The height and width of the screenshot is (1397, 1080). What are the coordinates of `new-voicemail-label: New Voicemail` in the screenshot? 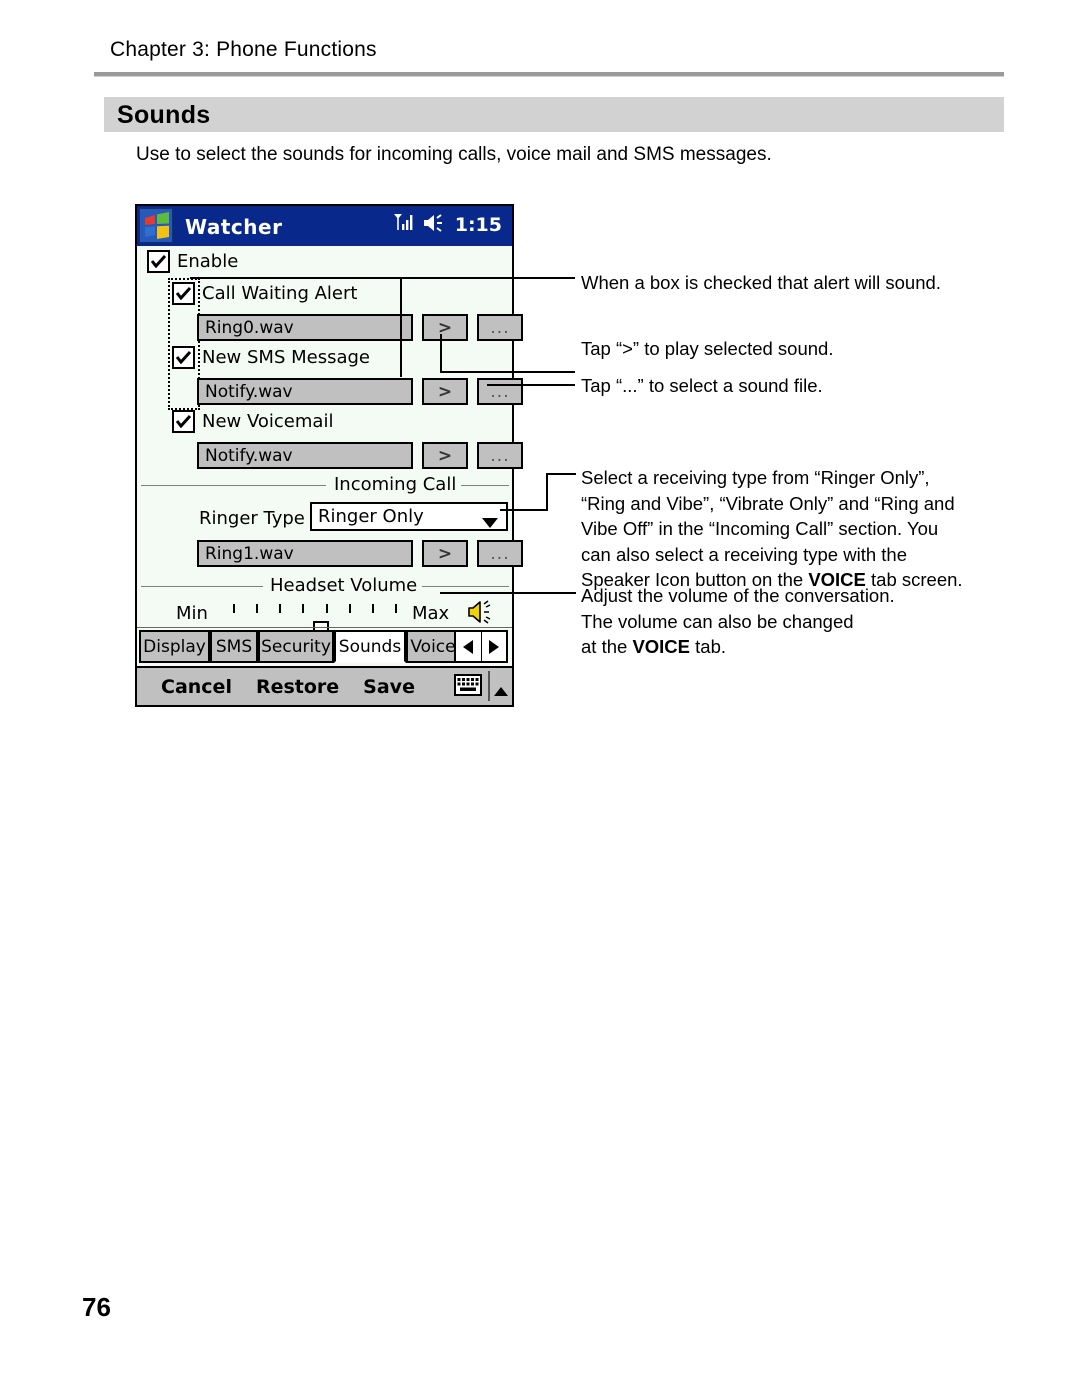 It's located at (268, 421).